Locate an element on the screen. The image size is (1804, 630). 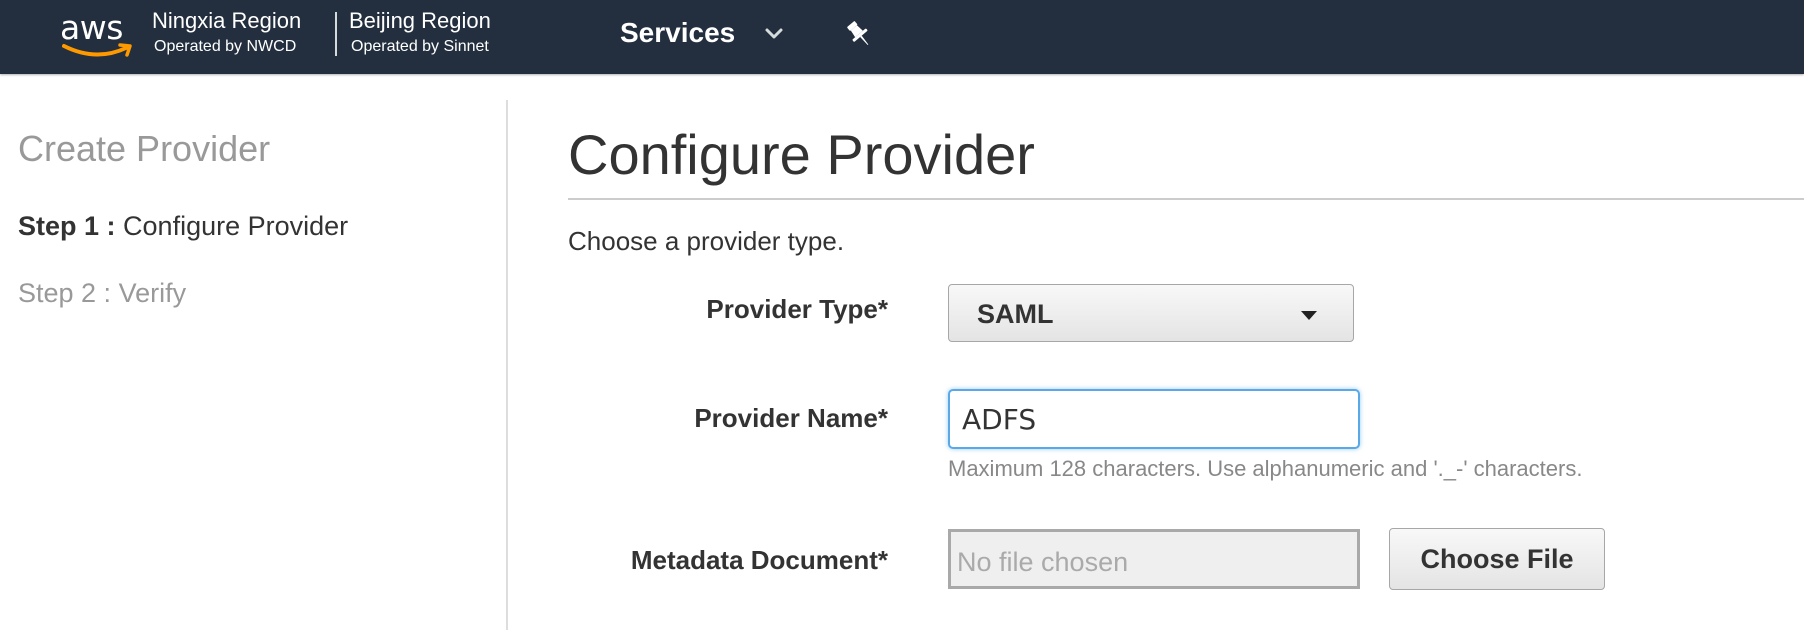
region-beijing: Beijing Region Operated by Sinnet is located at coordinates (420, 32).